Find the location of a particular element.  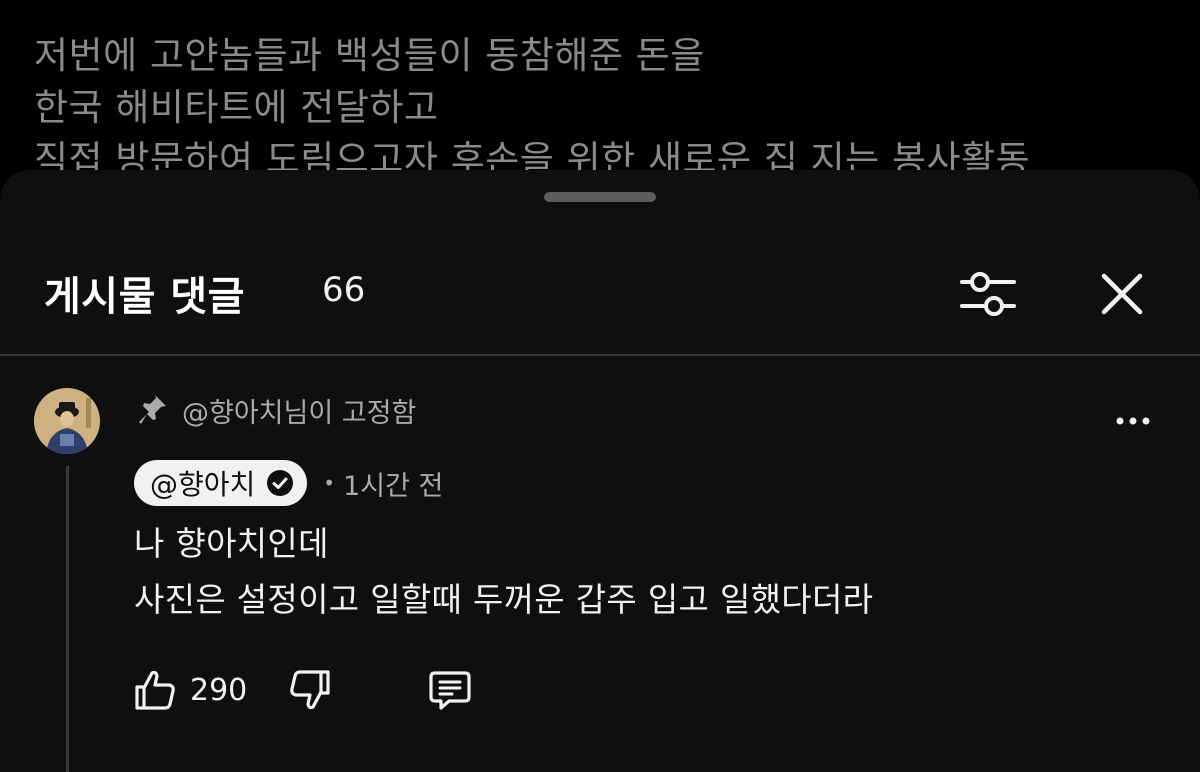

avatar-portrait is located at coordinates (67, 421).